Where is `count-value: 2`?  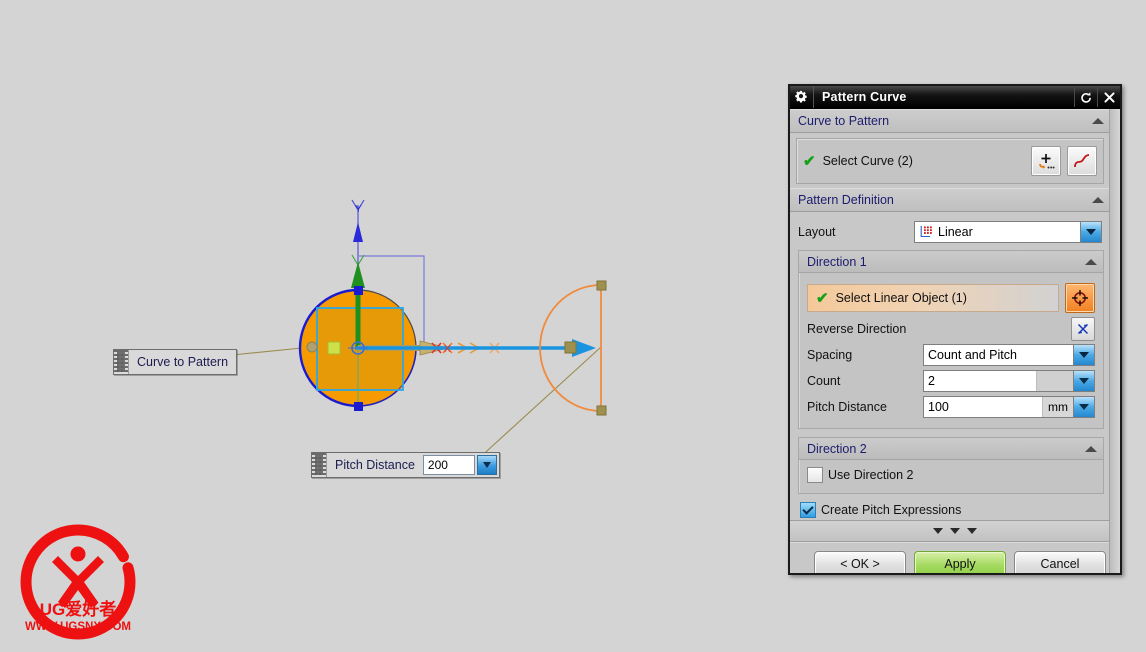 count-value: 2 is located at coordinates (980, 381).